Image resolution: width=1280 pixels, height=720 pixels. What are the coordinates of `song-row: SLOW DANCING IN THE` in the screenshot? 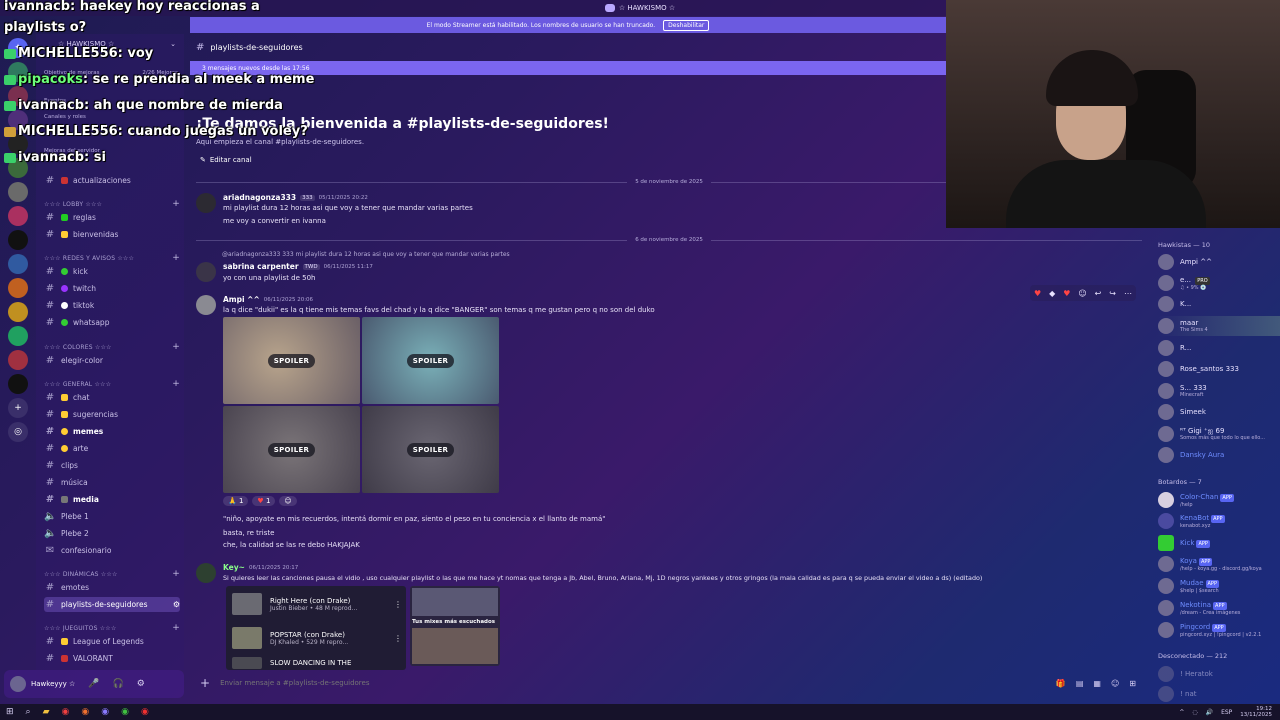 It's located at (317, 663).